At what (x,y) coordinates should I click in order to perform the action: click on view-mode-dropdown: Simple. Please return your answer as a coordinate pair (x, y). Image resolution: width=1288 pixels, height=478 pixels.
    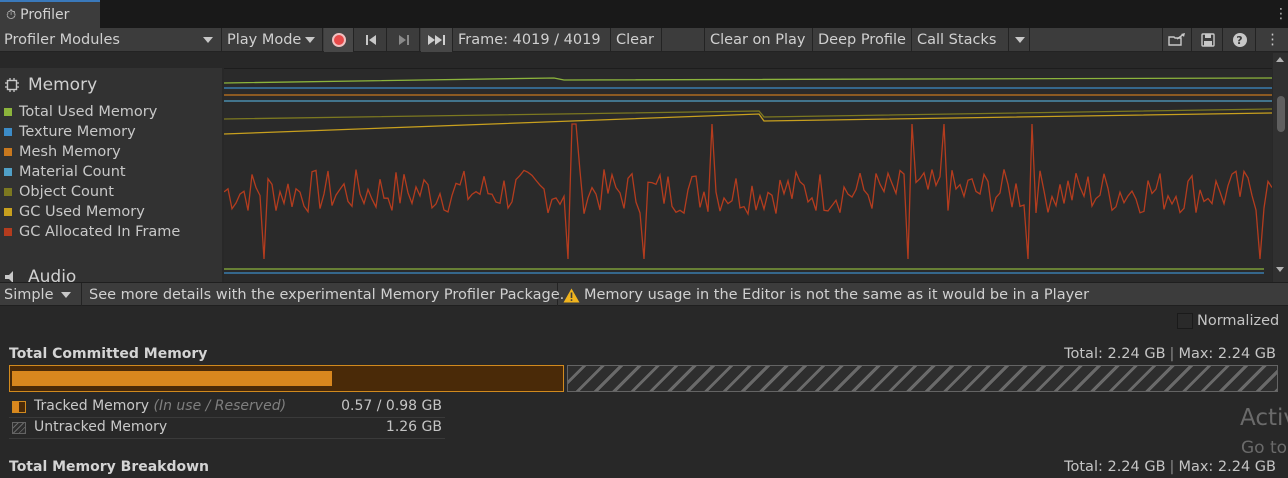
    Looking at the image, I should click on (41, 295).